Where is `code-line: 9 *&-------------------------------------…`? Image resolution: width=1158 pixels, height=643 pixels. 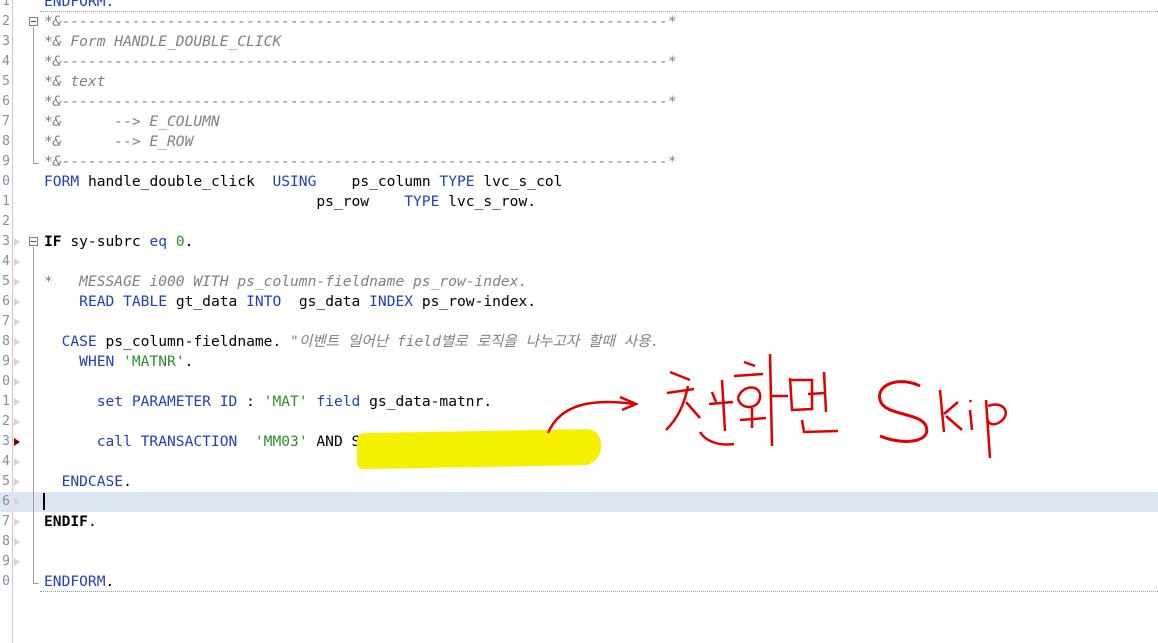 code-line: 9 *&-------------------------------------… is located at coordinates (579, 162).